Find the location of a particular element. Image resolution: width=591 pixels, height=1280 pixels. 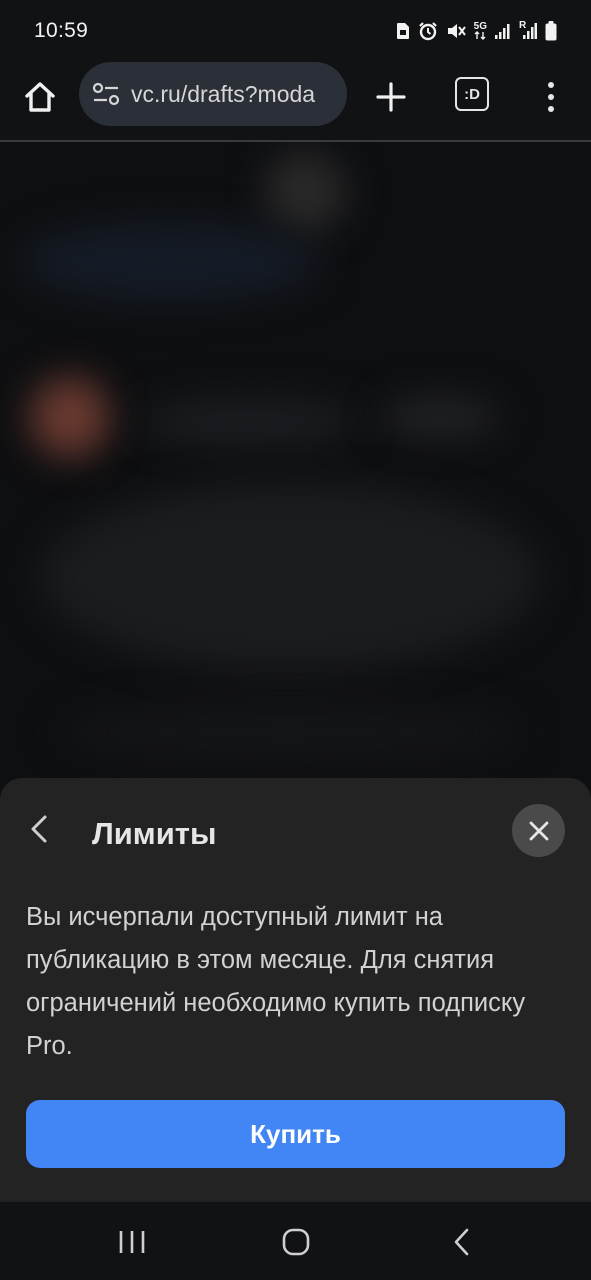

recents-icon is located at coordinates (132, 1242).